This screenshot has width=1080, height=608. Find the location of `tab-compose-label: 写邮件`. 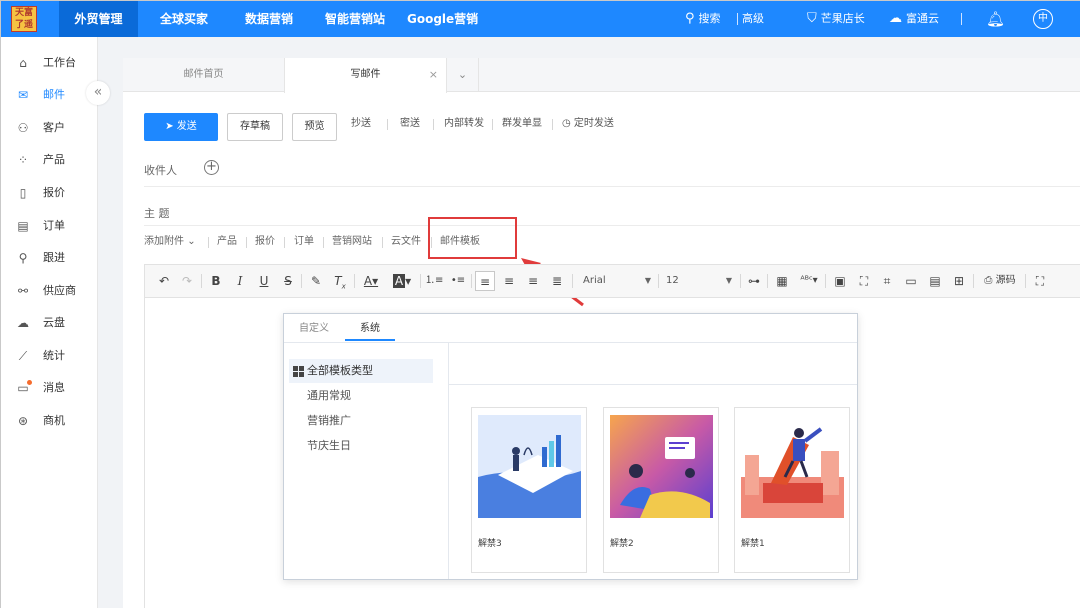

tab-compose-label: 写邮件 is located at coordinates (365, 74).